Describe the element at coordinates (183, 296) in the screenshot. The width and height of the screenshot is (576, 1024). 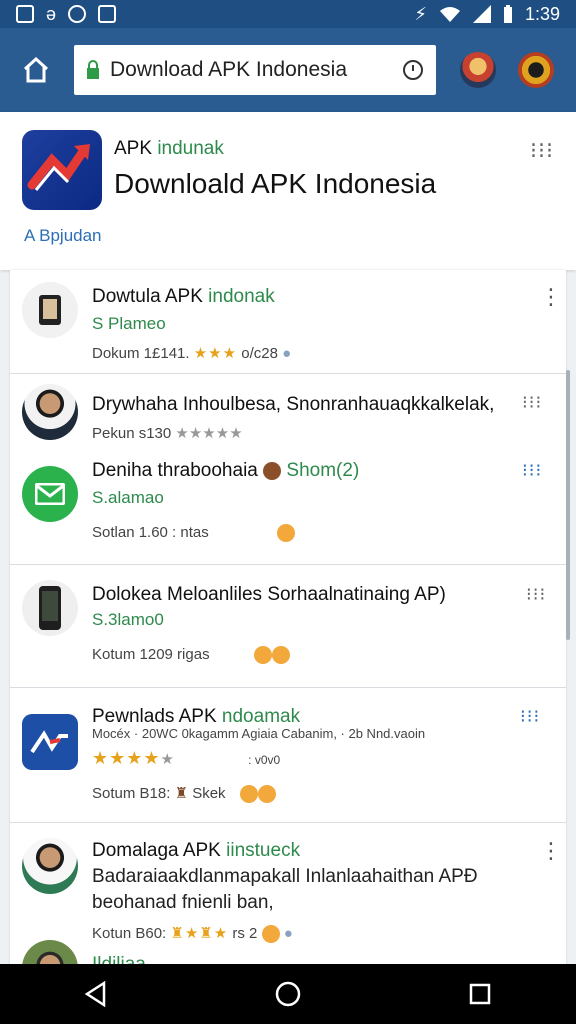
I see `app-title: Dowtula APK indonak` at that location.